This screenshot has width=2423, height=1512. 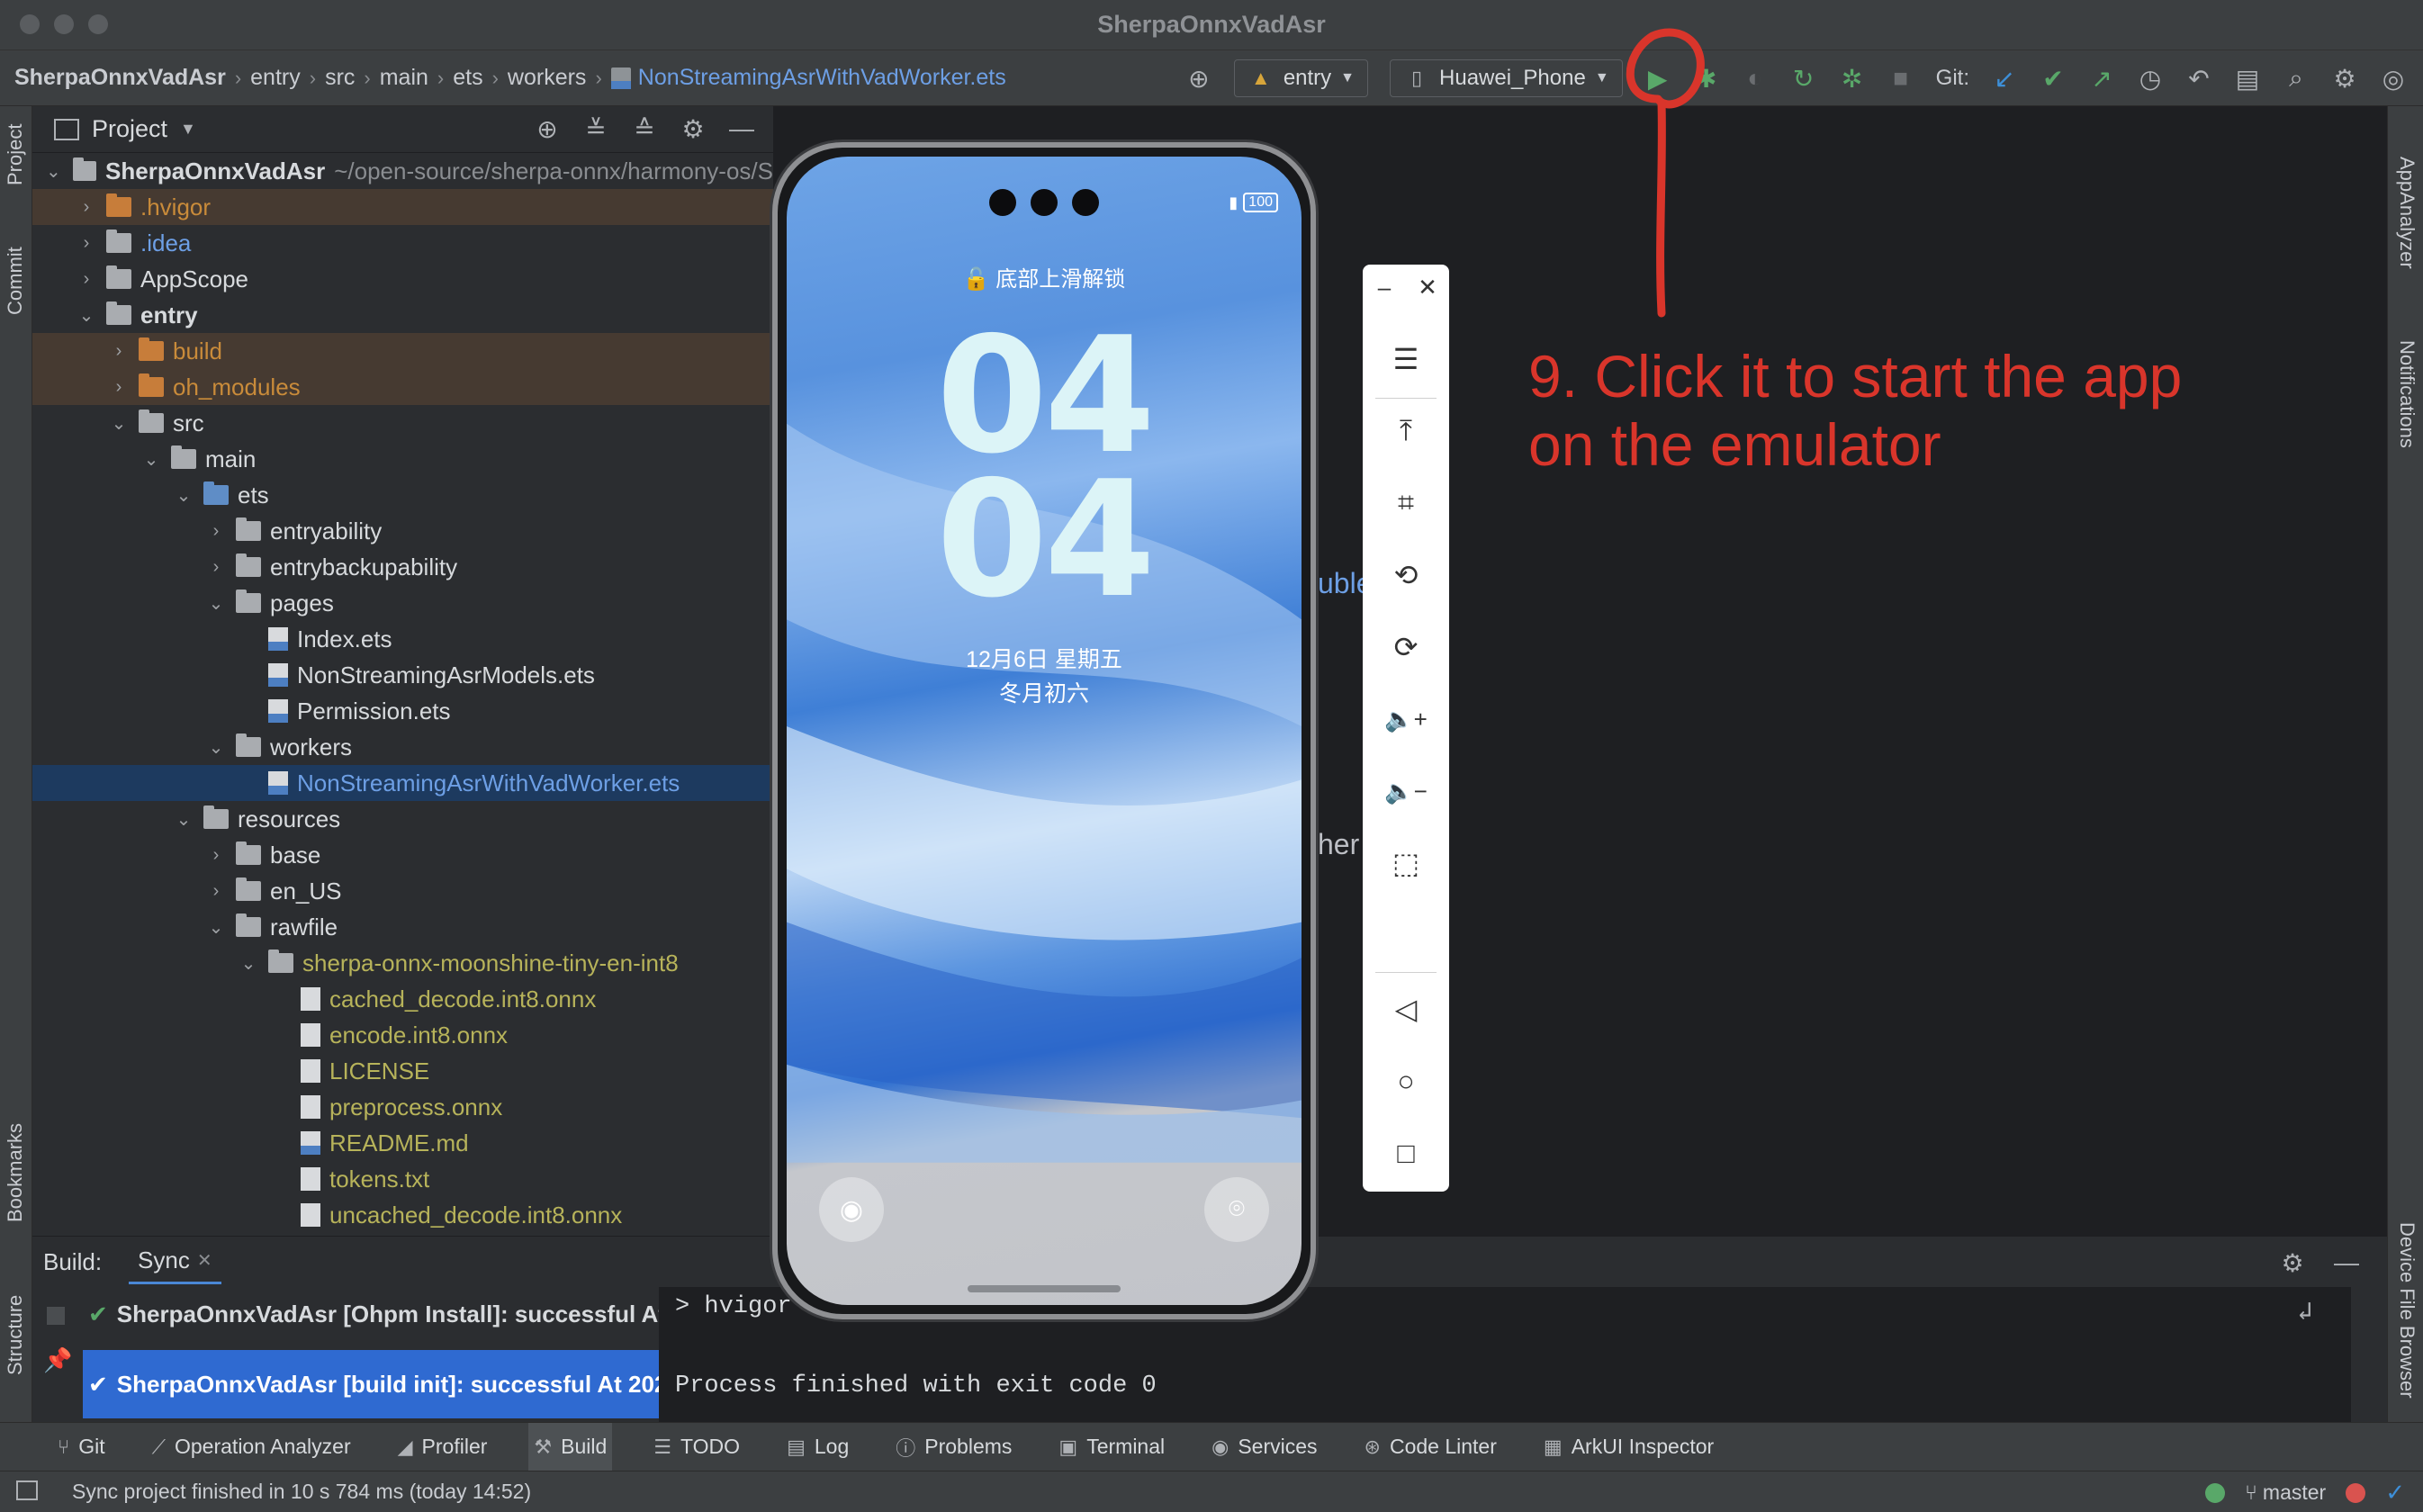 What do you see at coordinates (2305, 1313) in the screenshot?
I see `soft-wrap-icon: ↲` at bounding box center [2305, 1313].